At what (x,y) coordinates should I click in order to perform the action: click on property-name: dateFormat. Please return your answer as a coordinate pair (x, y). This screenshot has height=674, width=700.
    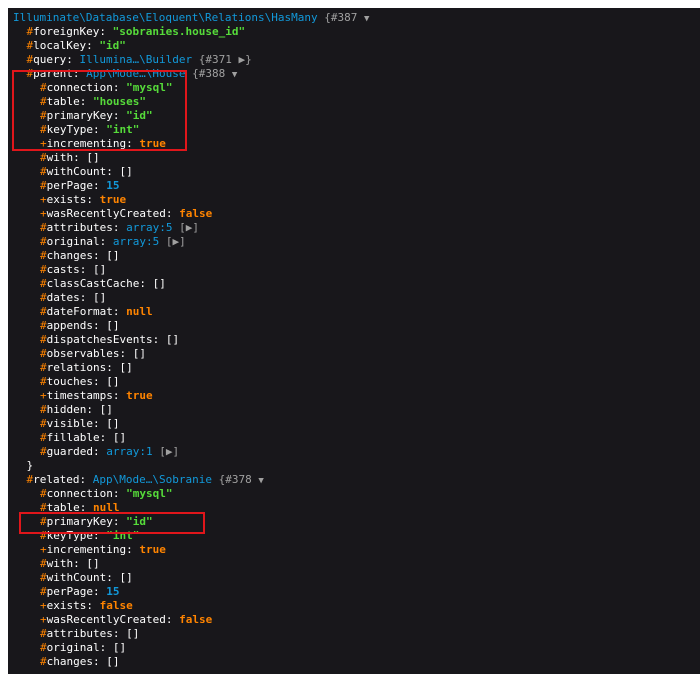
    Looking at the image, I should click on (79, 311).